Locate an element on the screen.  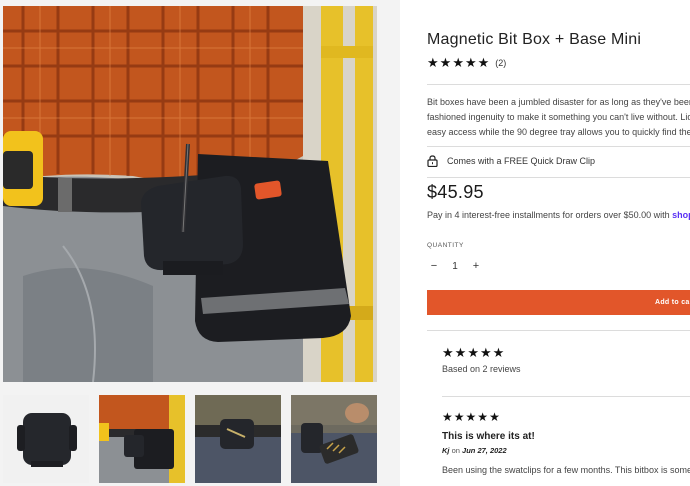
summary-stars: ★ ★ ★ ★ ★ is located at coordinates (481, 353).